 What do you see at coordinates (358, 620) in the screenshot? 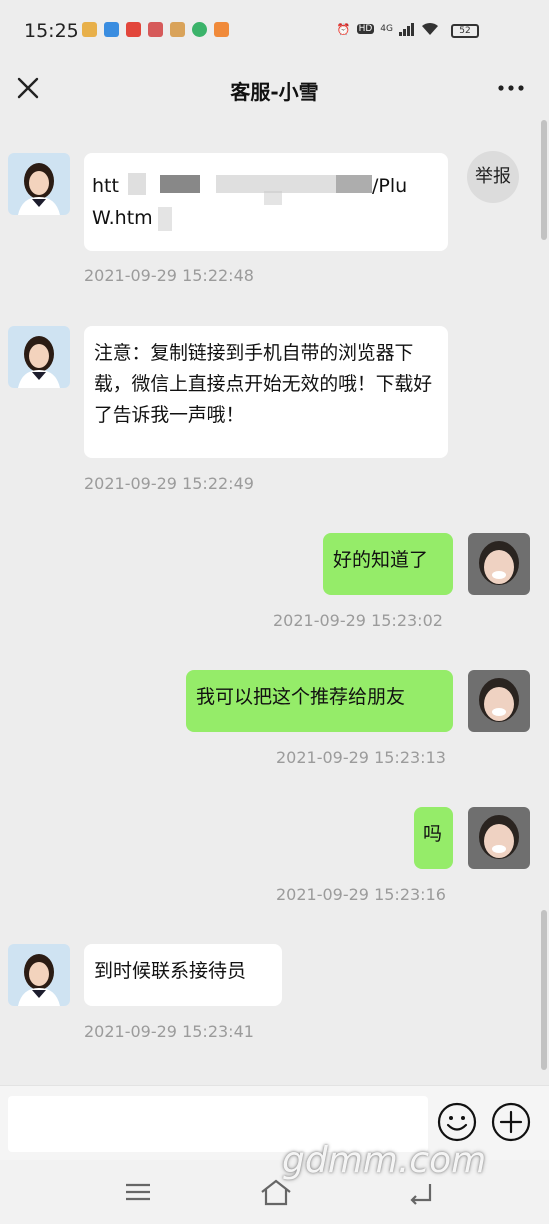
I see `message-timestamp: 2021-09-29 15:23:02` at bounding box center [358, 620].